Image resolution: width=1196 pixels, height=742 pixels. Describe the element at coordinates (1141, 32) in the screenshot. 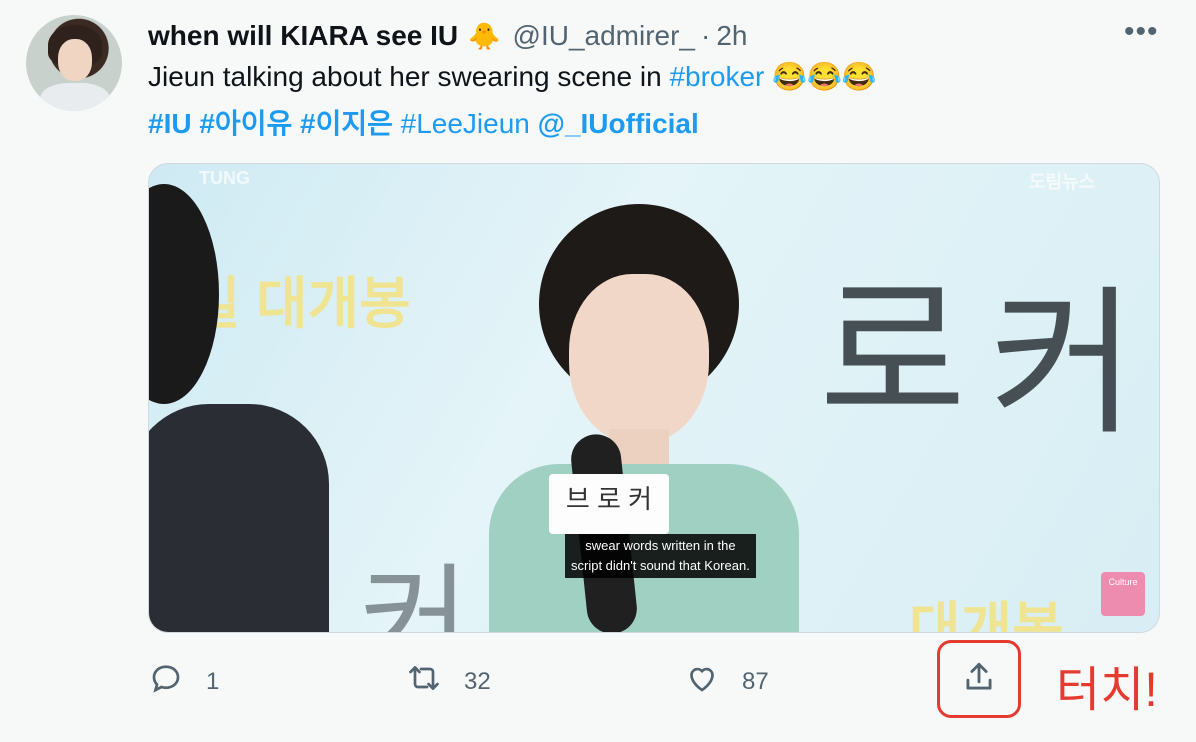

I see `more-options-icon: •••` at that location.